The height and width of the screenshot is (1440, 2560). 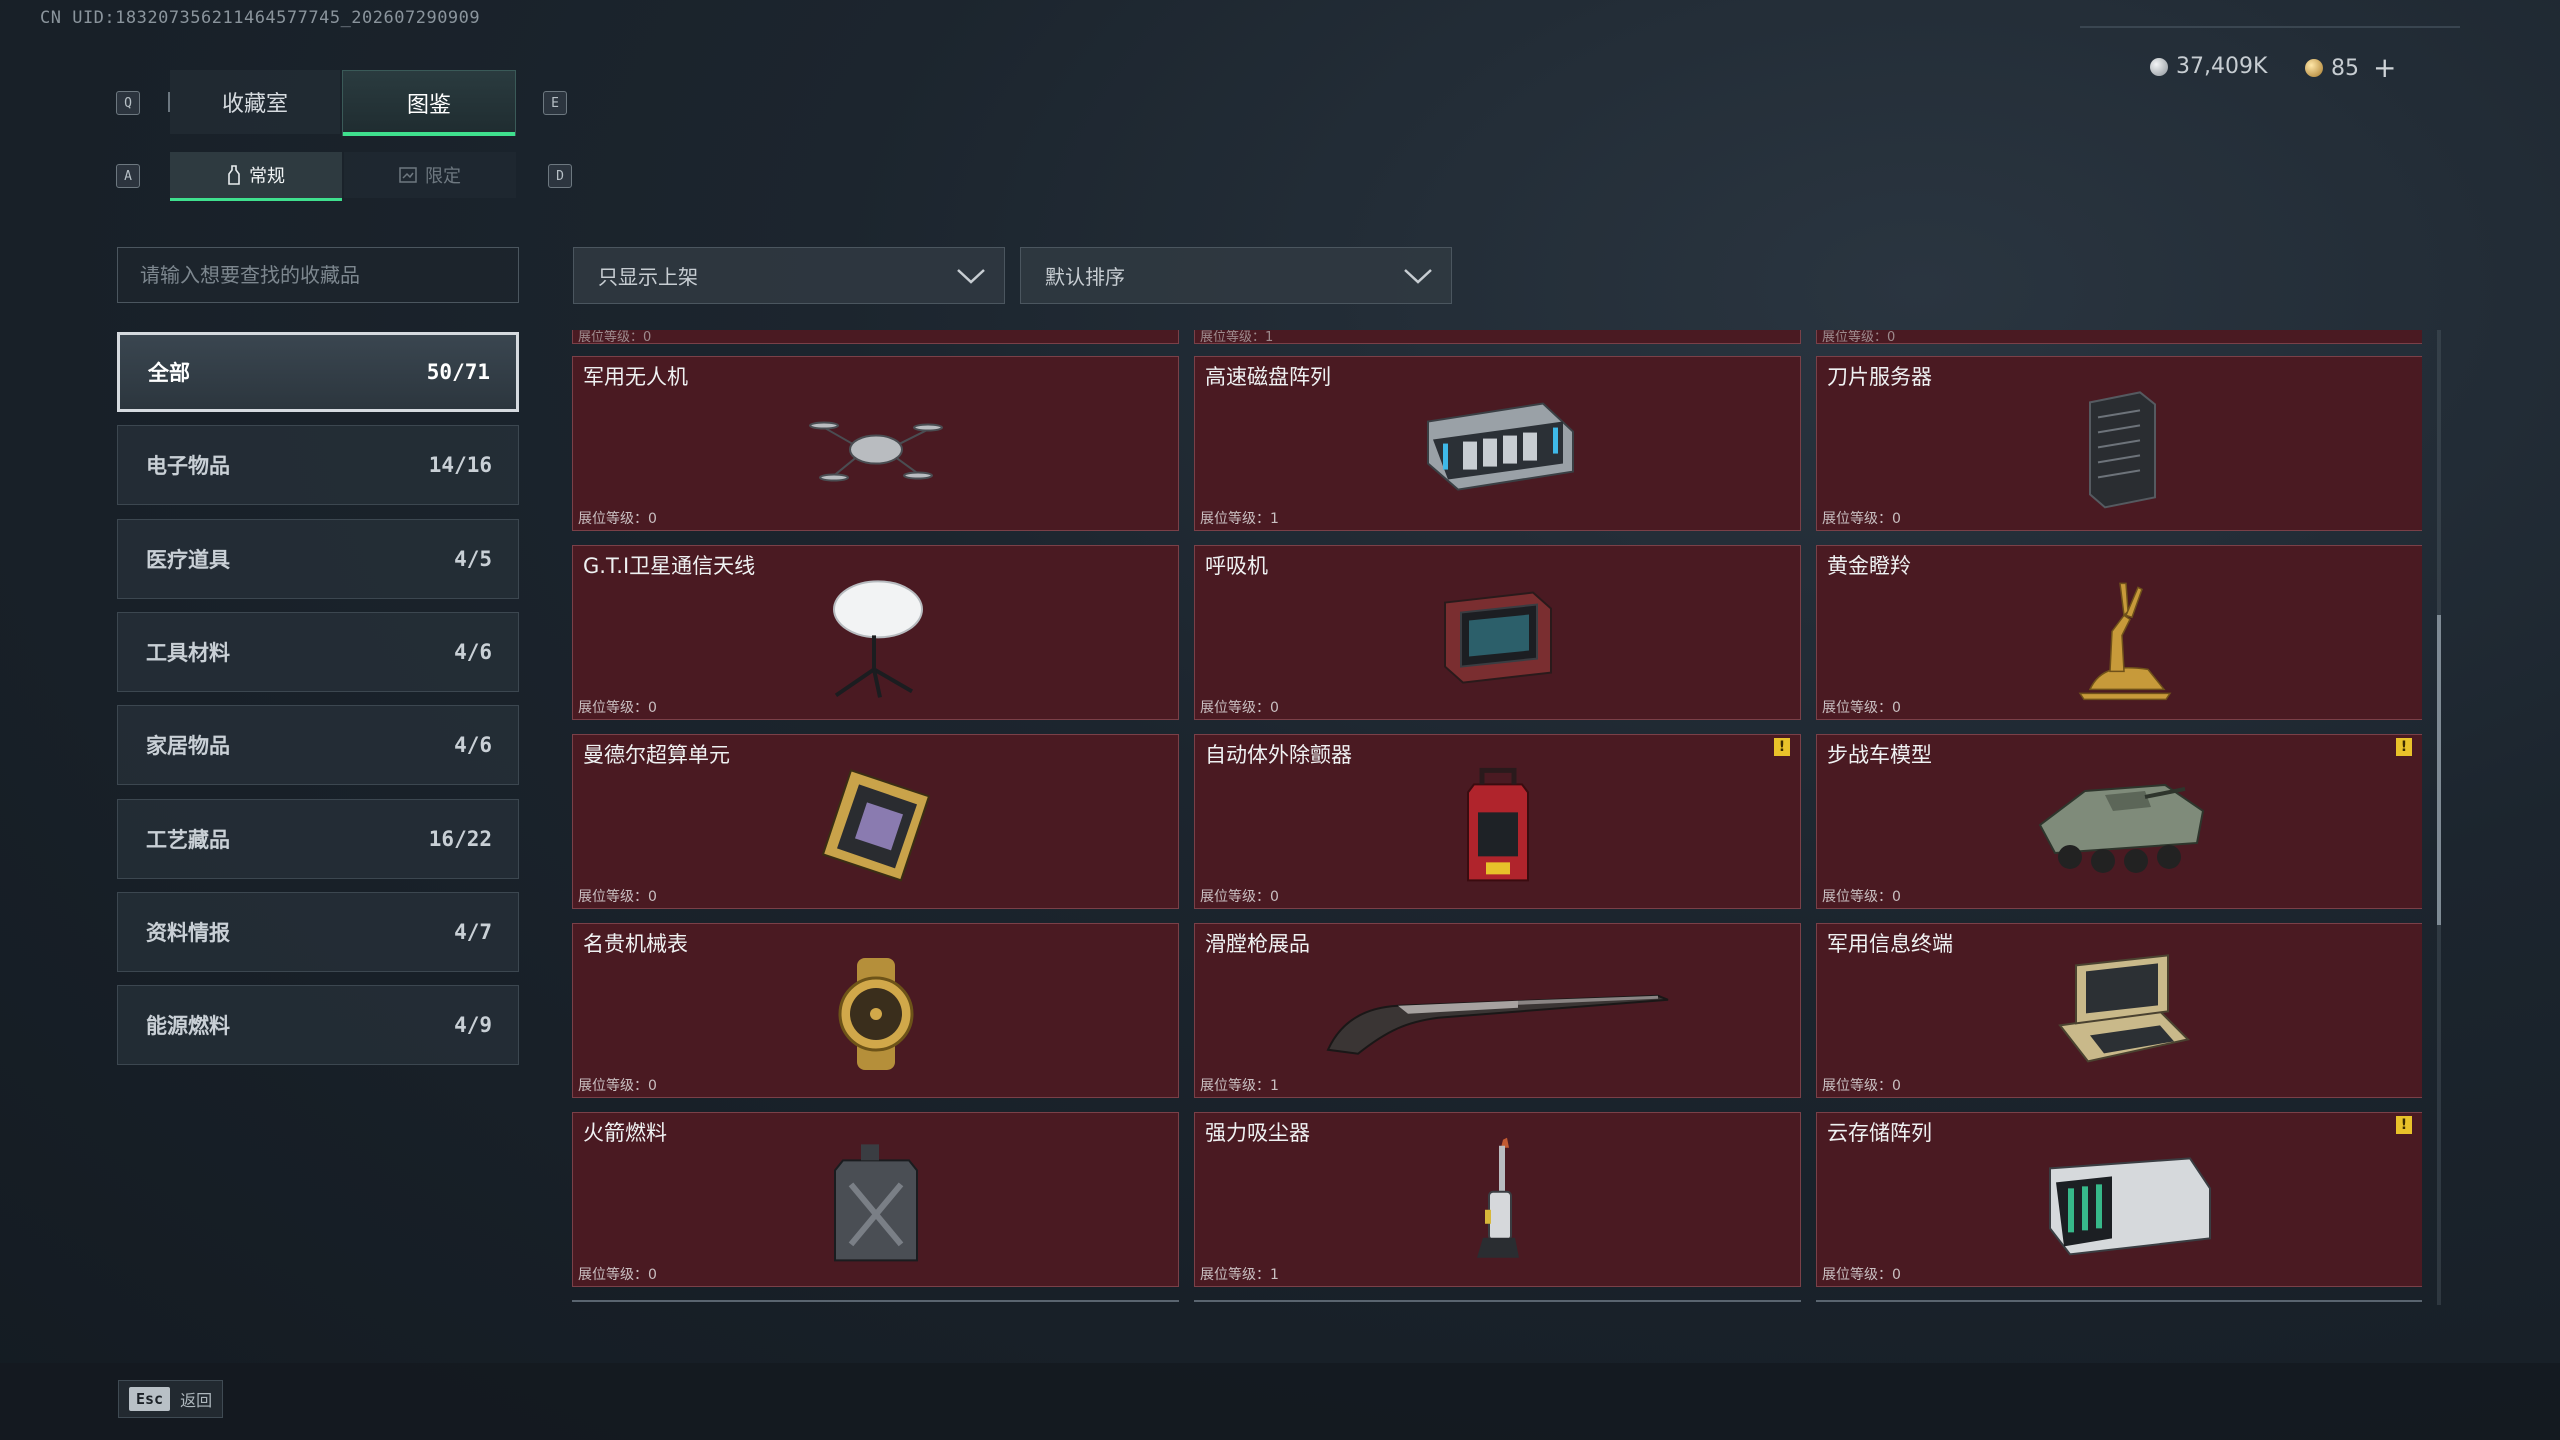 I want to click on item-name: 军用信息终端, so click(x=1890, y=944).